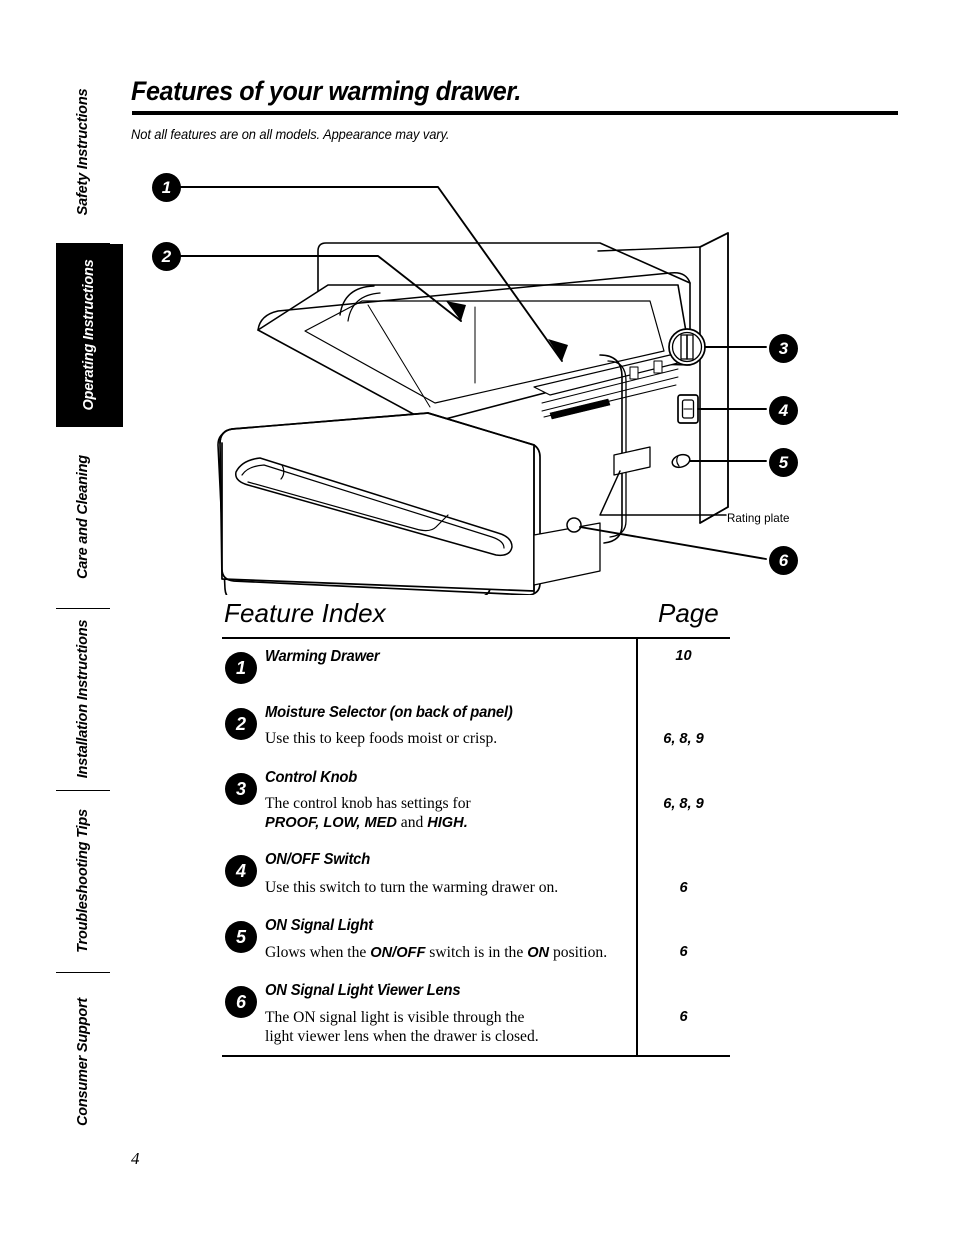 This screenshot has width=954, height=1235. I want to click on table-bottom-rule, so click(476, 1056).